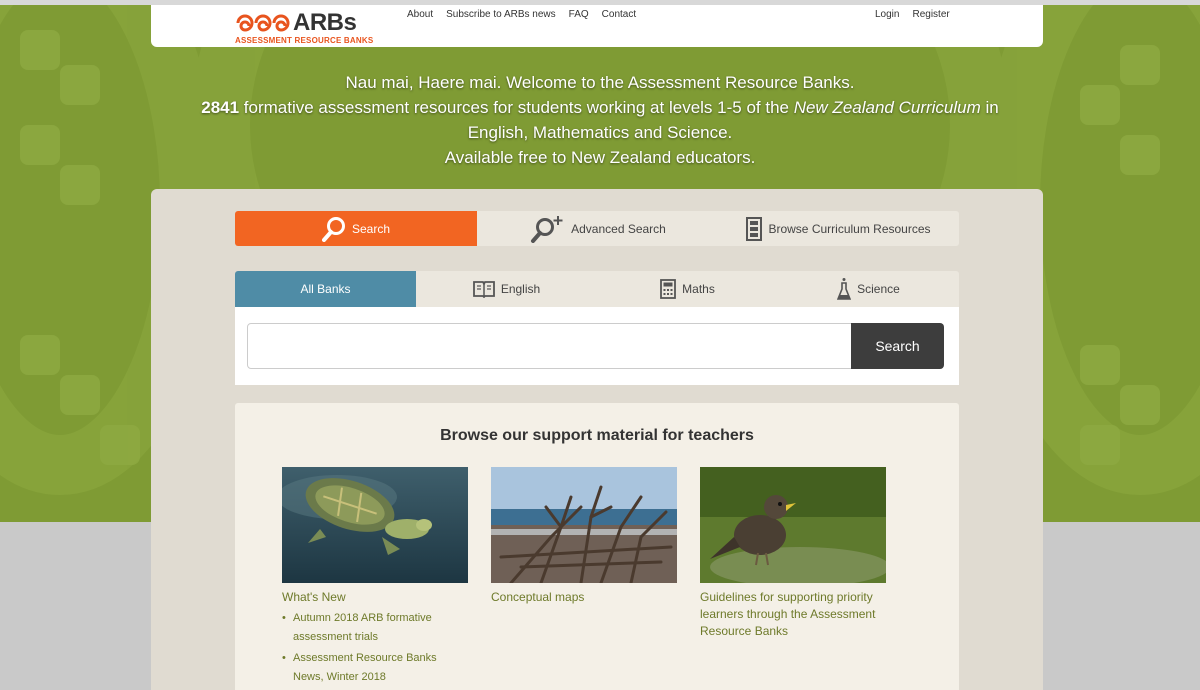 This screenshot has width=1200, height=690. I want to click on bank-filter-tabs: All Banks English Maths Science, so click(597, 289).